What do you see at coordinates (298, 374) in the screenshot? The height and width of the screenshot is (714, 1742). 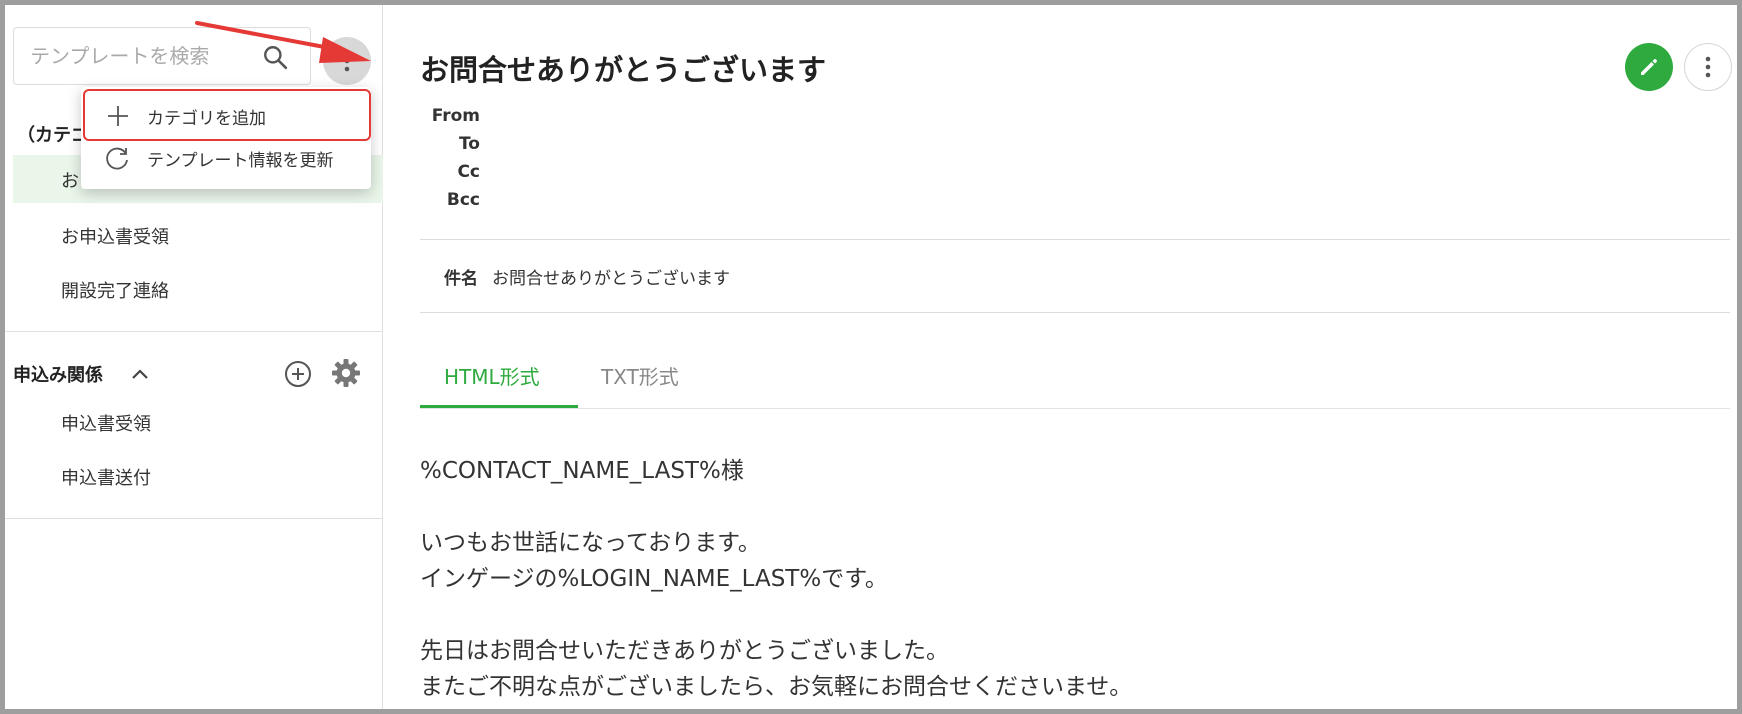 I see `add-template-icon` at bounding box center [298, 374].